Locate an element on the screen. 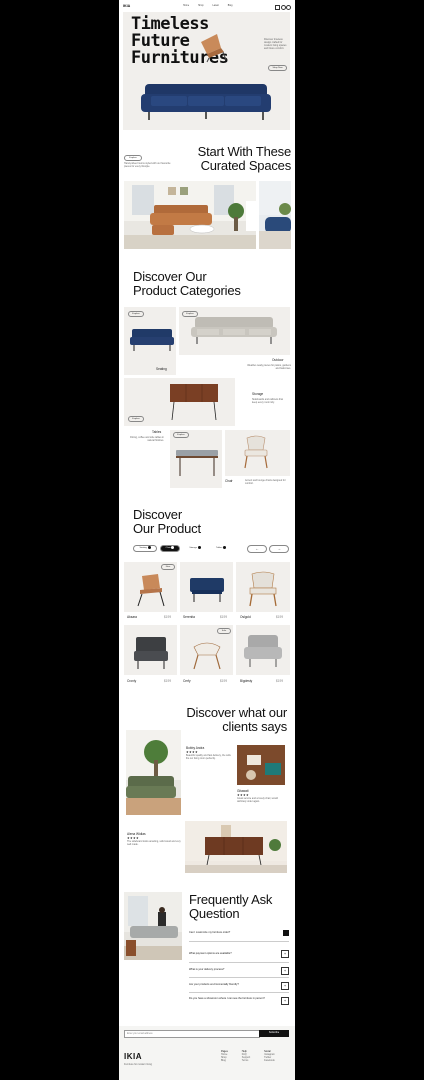 The height and width of the screenshot is (1080, 424). filter-storage: Storage is located at coordinates (195, 548).